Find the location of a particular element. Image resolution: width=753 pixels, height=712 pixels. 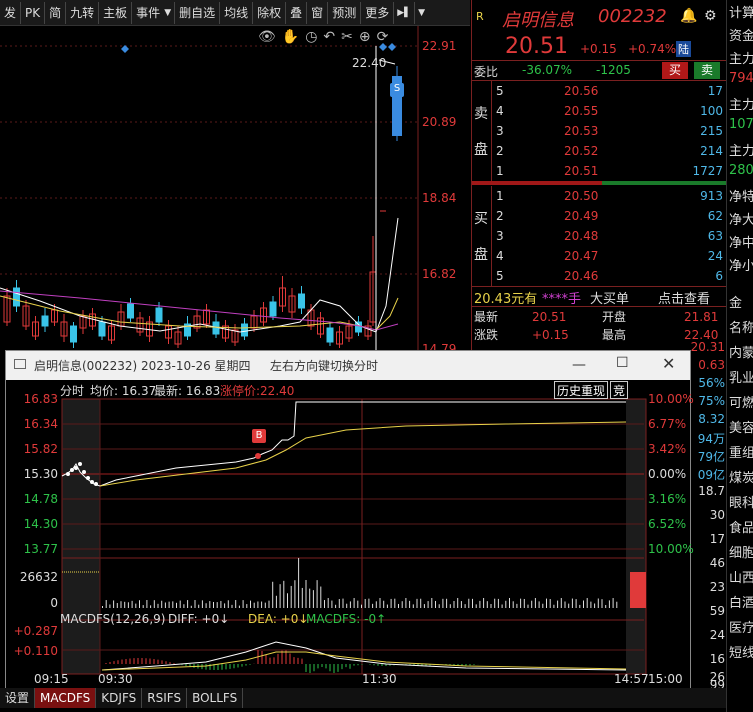

toolbar-delete-watch: 删自选 is located at coordinates (198, 12).